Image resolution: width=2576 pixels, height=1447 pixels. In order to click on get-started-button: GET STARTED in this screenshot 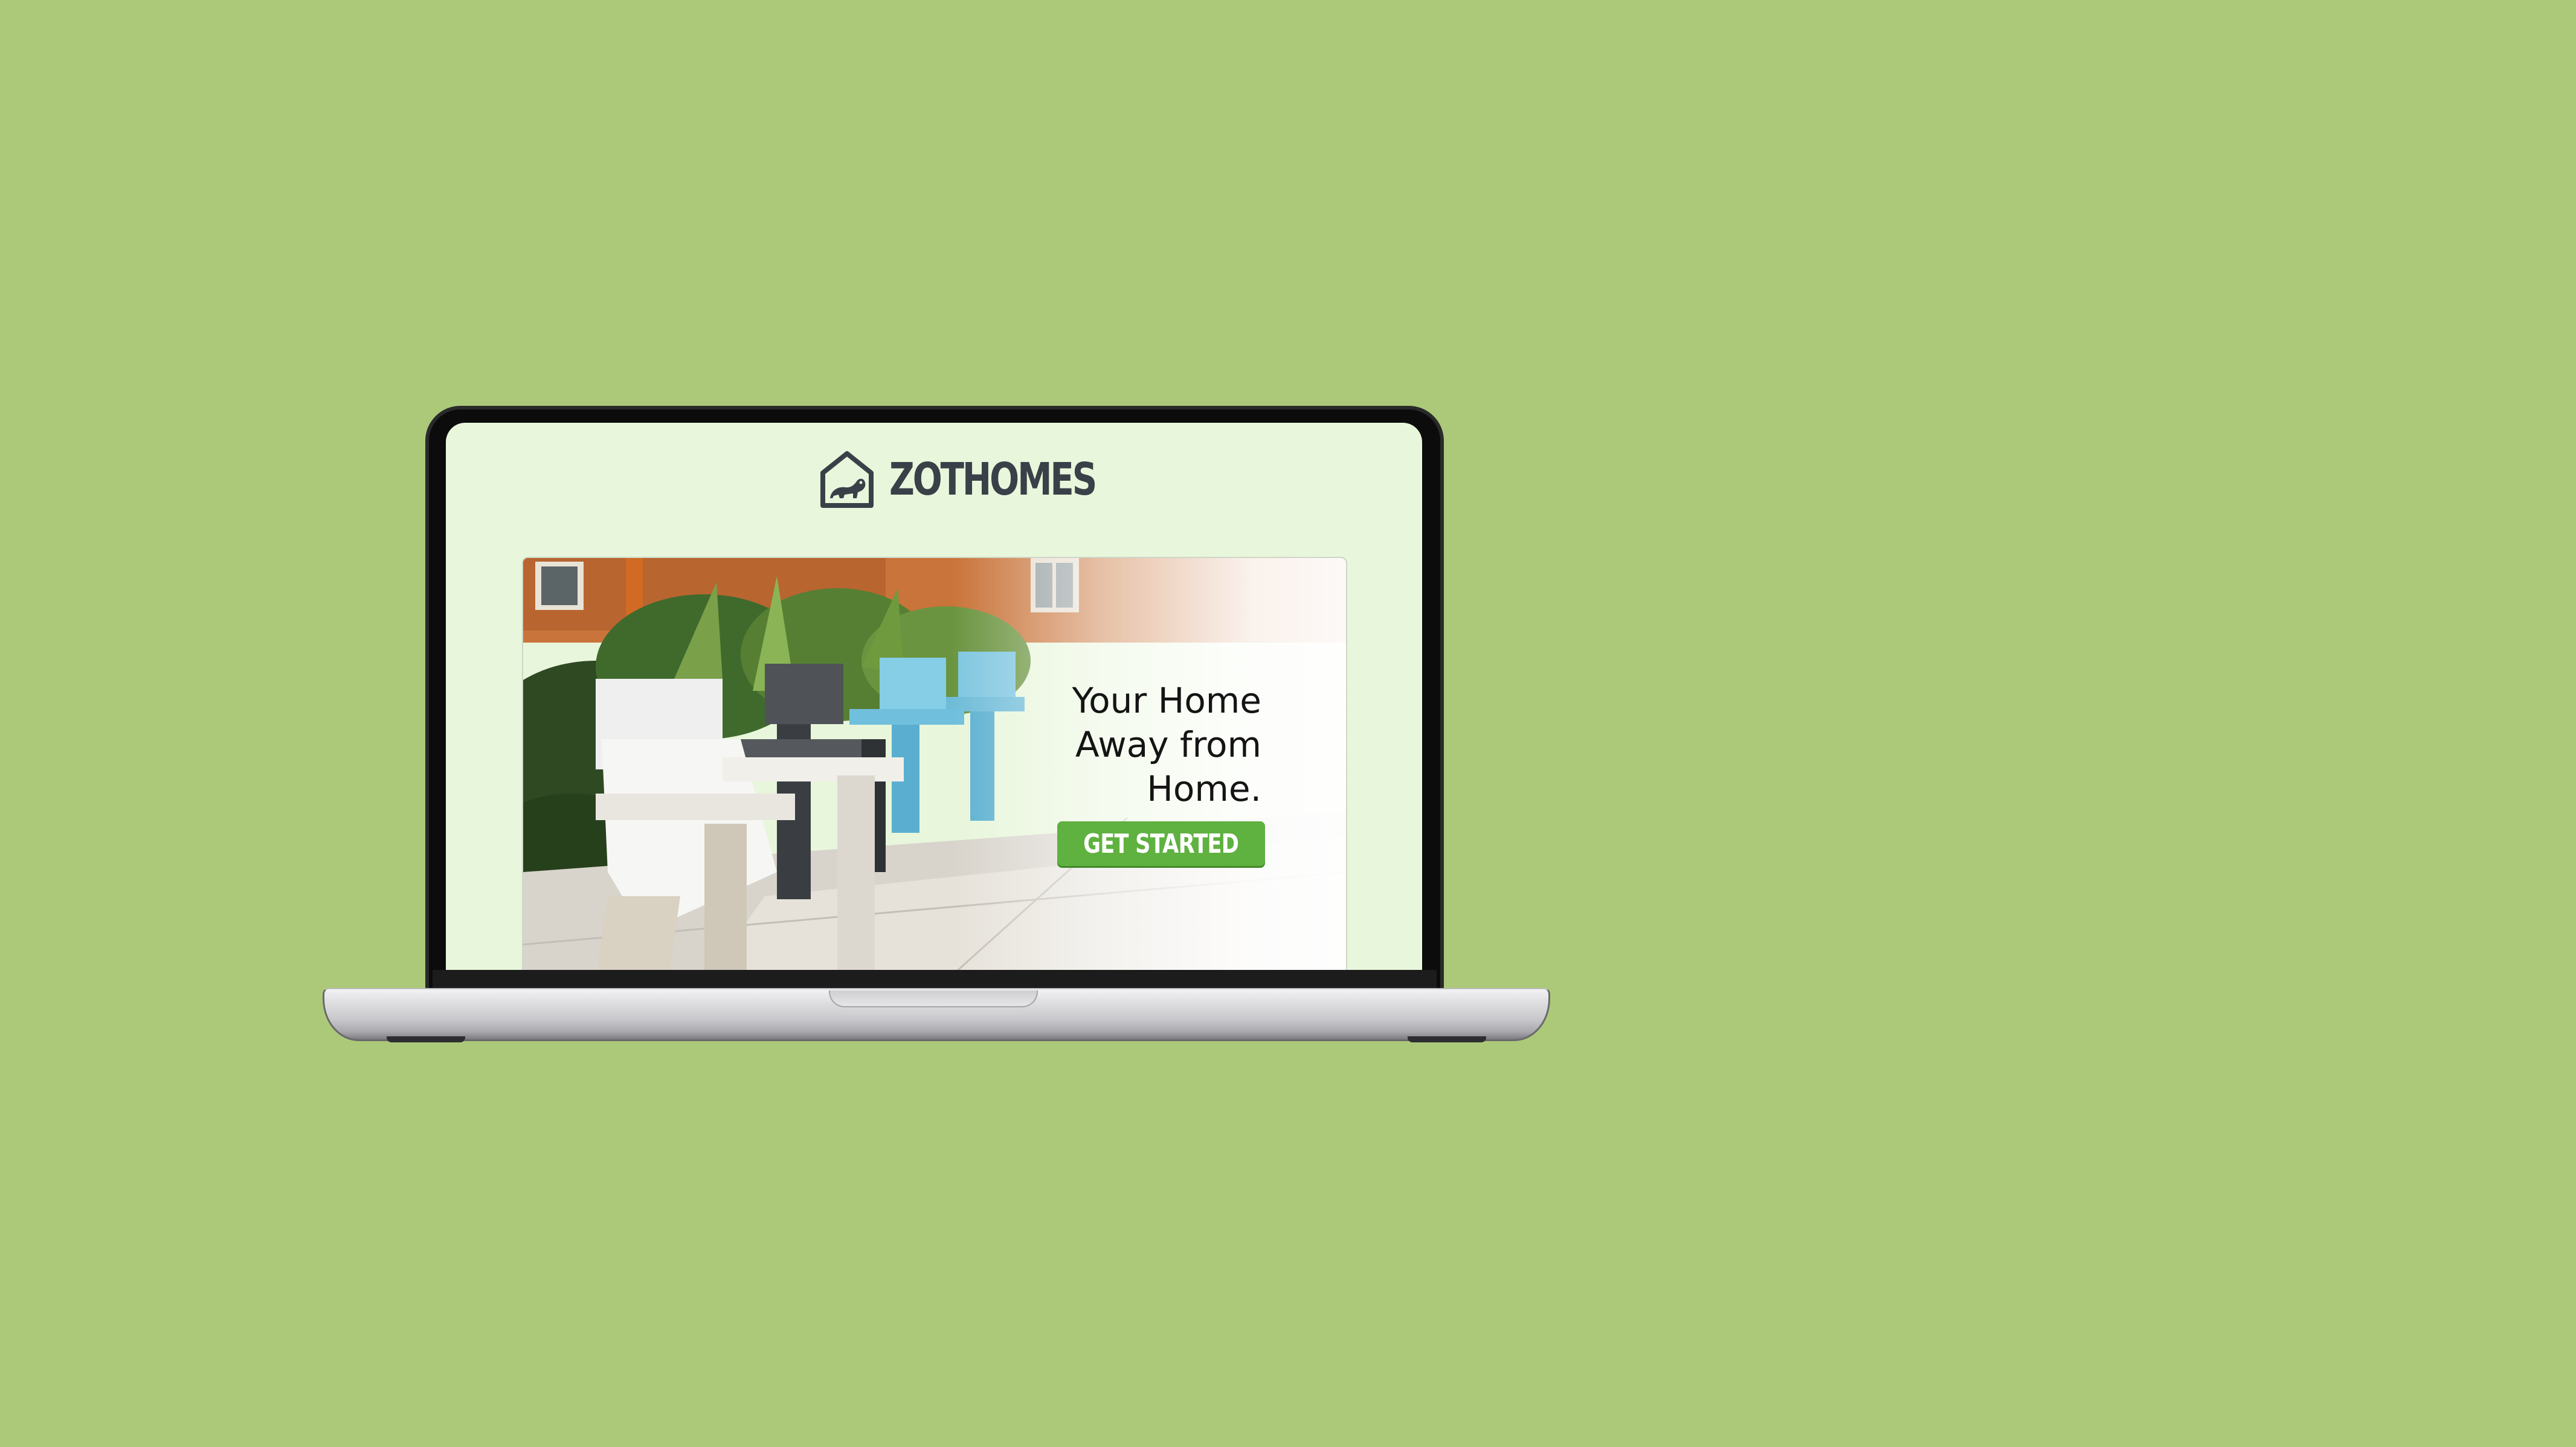, I will do `click(1161, 843)`.